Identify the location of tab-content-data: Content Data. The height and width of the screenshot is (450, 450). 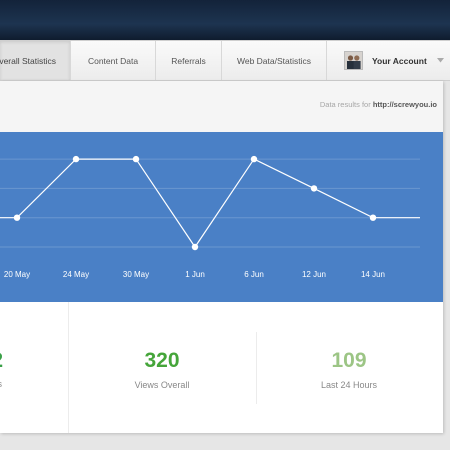
(113, 60).